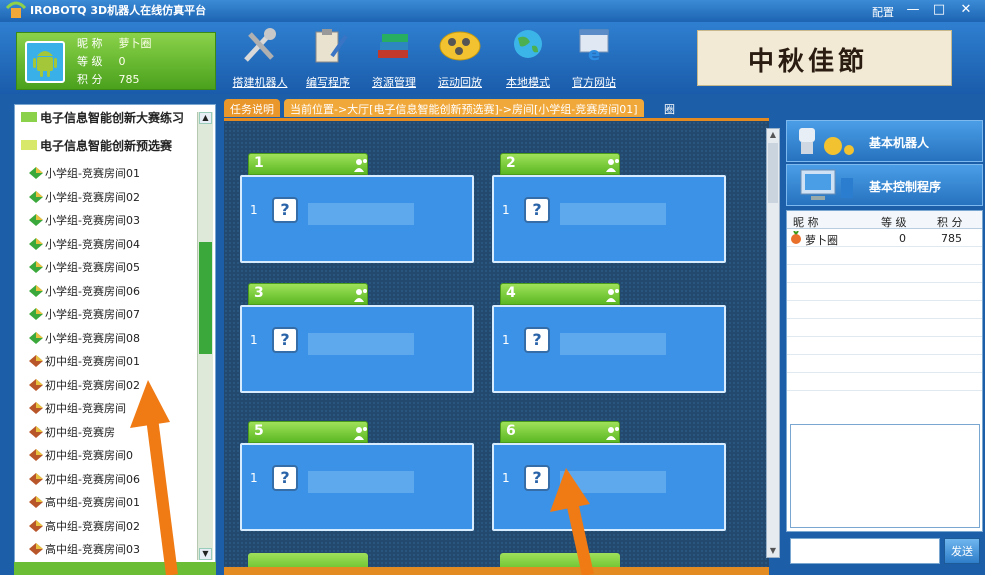 This screenshot has height=575, width=985. I want to click on room-card-number: 5, so click(259, 431).